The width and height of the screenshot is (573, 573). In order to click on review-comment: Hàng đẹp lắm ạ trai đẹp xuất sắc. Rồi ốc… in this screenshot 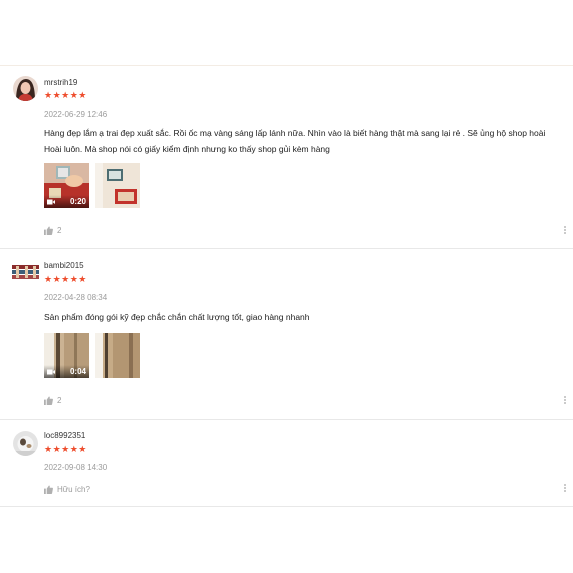, I will do `click(295, 141)`.